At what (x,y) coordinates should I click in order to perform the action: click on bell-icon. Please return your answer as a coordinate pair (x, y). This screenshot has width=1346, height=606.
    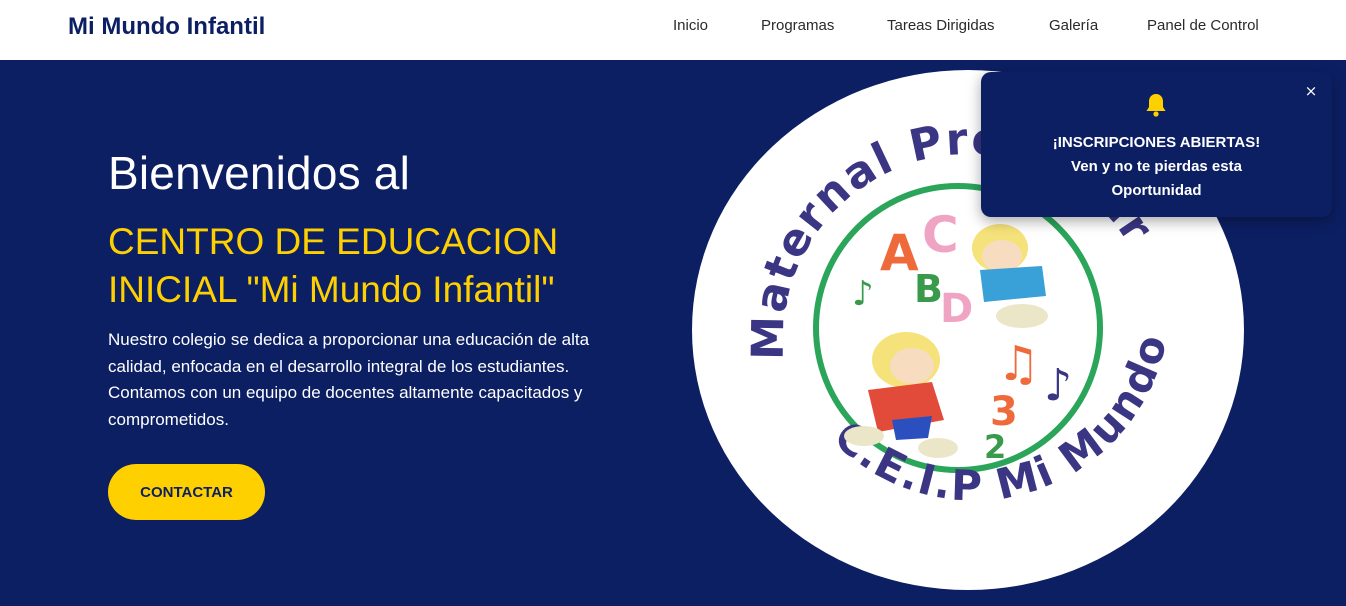
    Looking at the image, I should click on (1156, 105).